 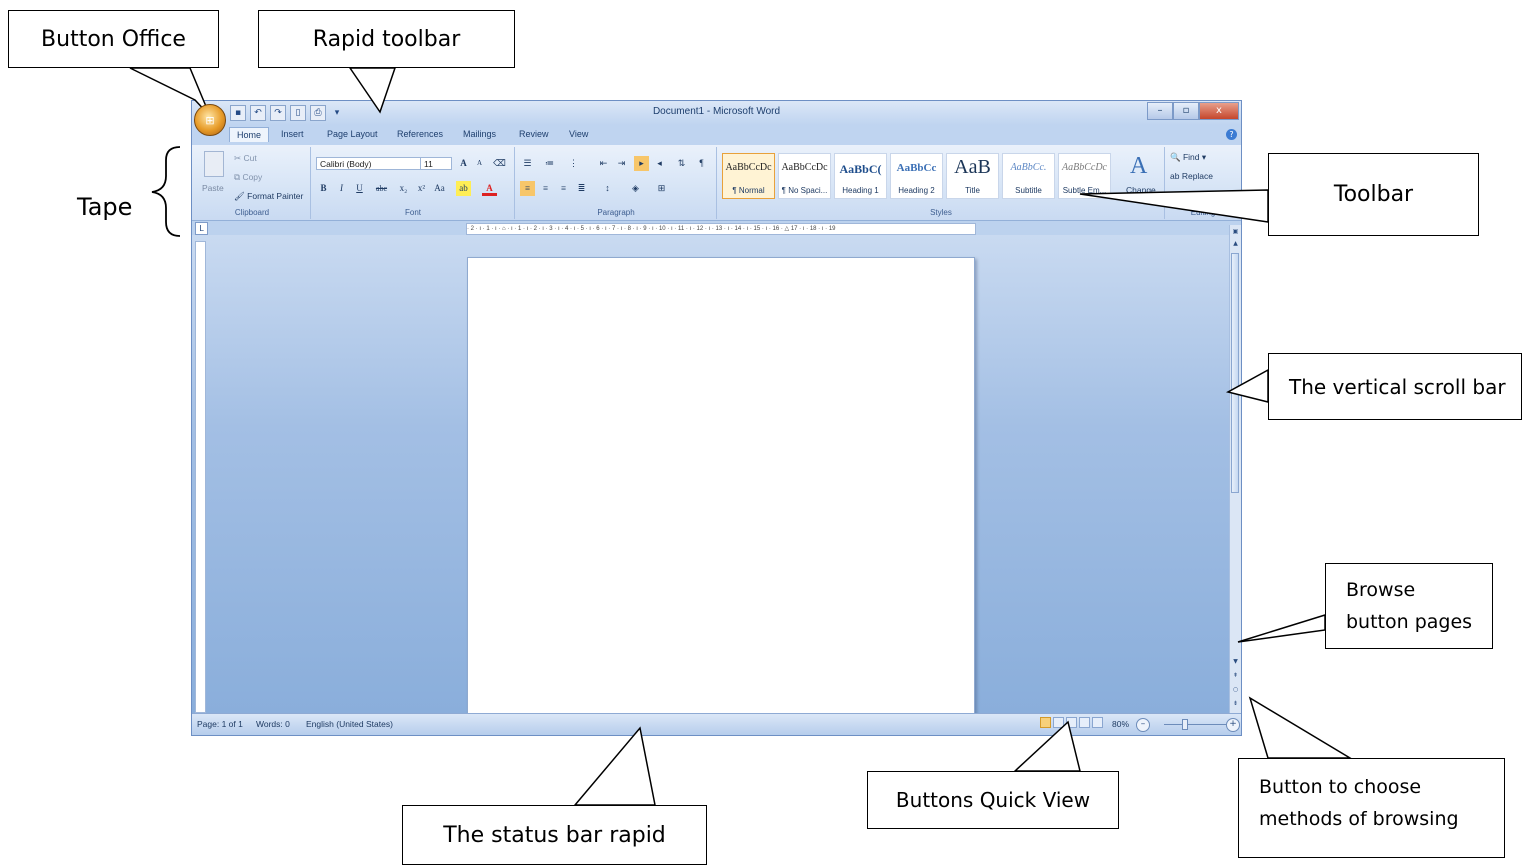 I want to click on bullets-icon: ☰, so click(x=527, y=163).